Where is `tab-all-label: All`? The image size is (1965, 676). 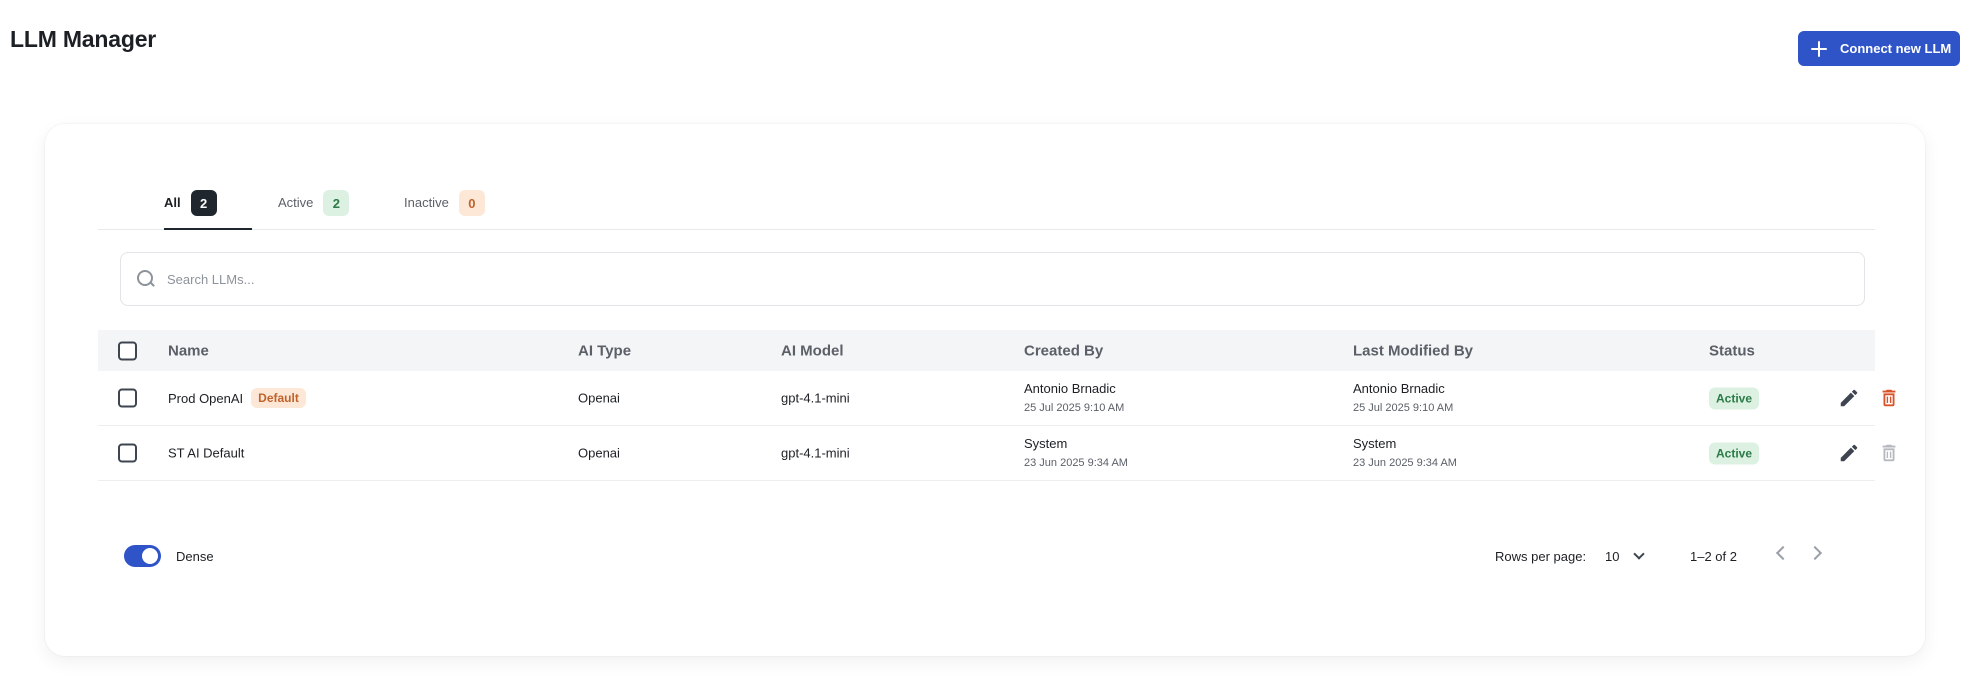
tab-all-label: All is located at coordinates (172, 202).